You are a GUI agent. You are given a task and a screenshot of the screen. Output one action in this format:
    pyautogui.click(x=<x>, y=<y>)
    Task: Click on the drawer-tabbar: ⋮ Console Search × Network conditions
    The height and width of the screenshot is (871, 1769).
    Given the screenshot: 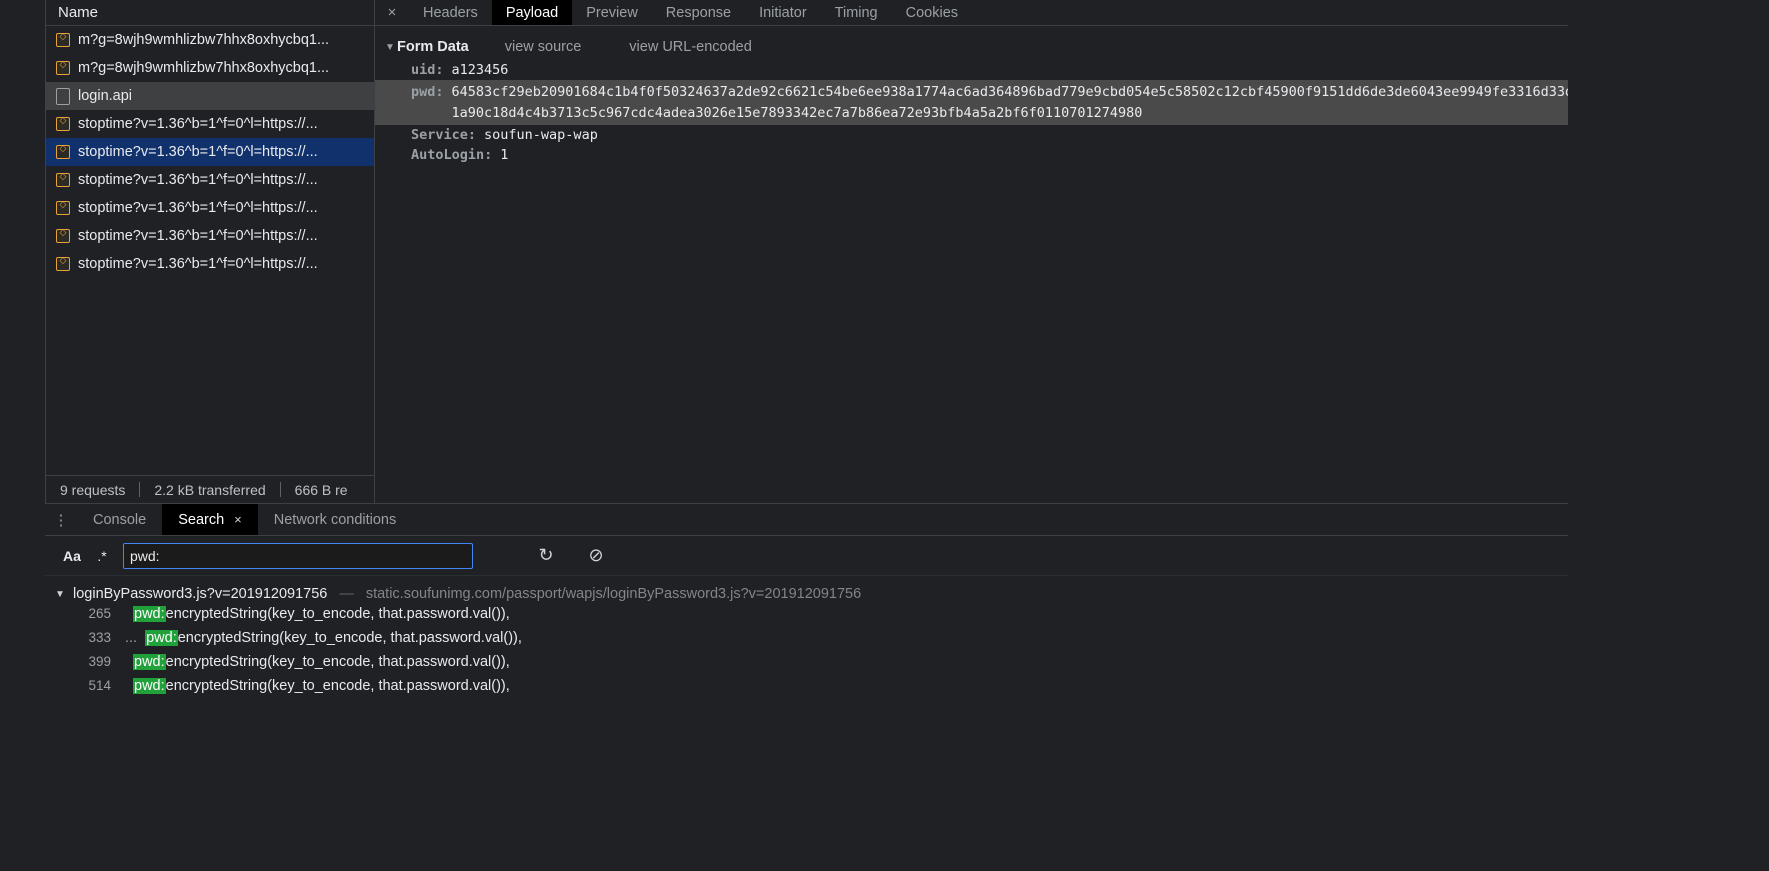 What is the action you would take?
    pyautogui.click(x=907, y=520)
    